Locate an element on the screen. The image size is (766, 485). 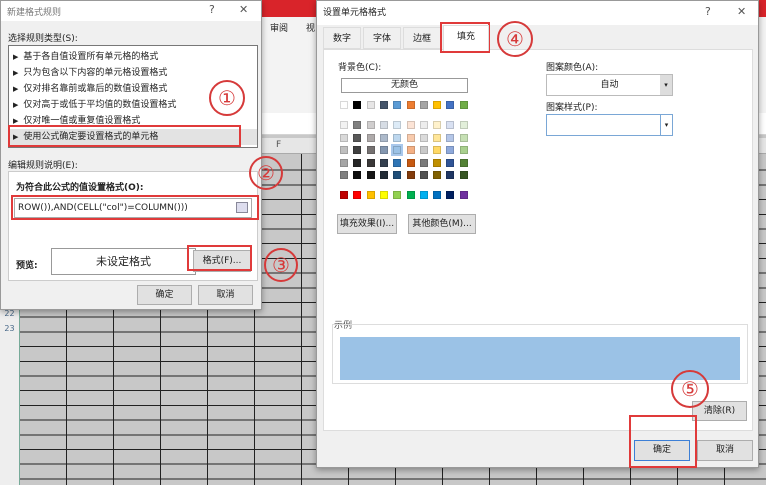
no-color-button: 无颜色 is located at coordinates (404, 85).